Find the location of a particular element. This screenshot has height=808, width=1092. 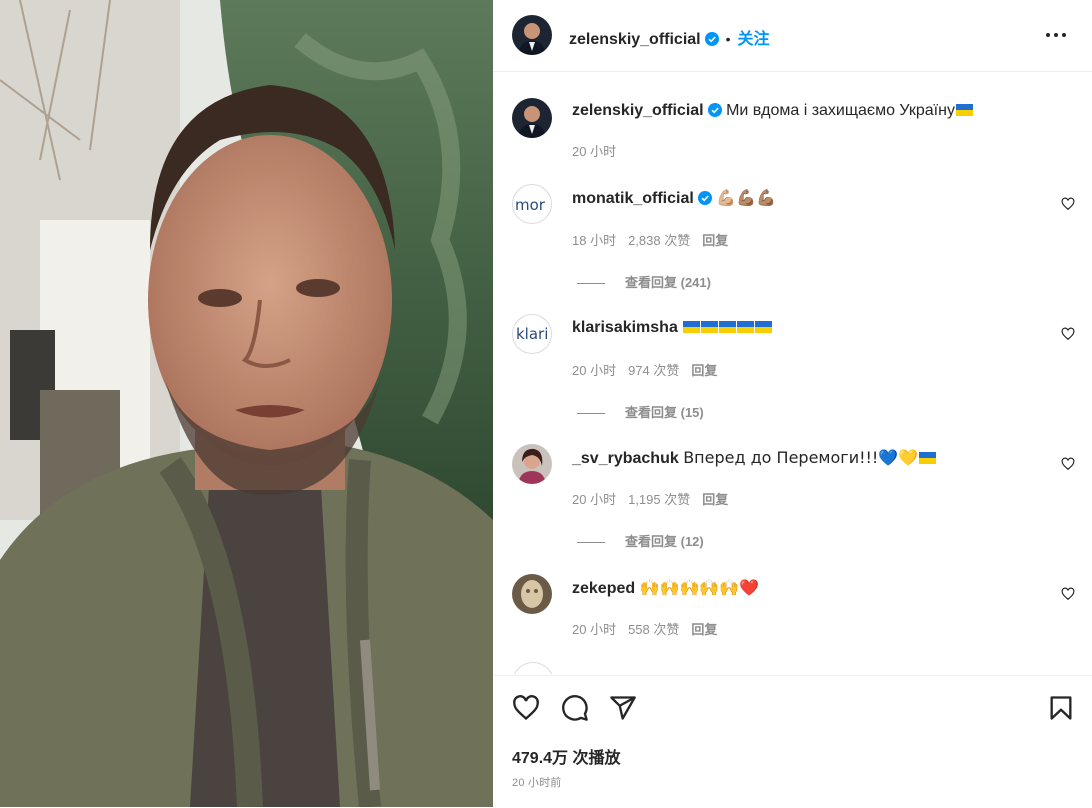

comment-item-partial is located at coordinates (792, 668).